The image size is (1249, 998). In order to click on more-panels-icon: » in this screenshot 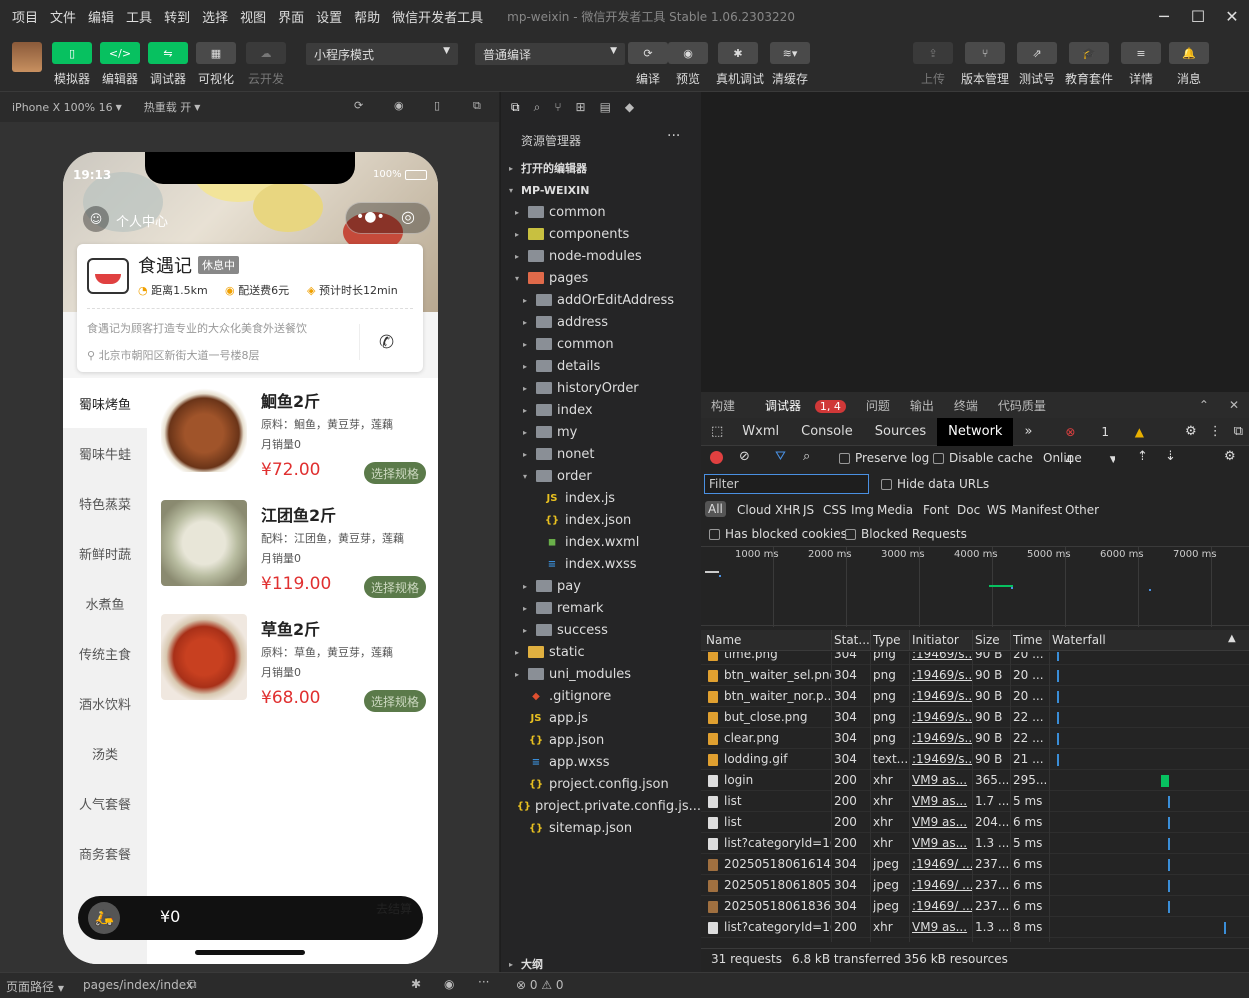, I will do `click(1028, 432)`.